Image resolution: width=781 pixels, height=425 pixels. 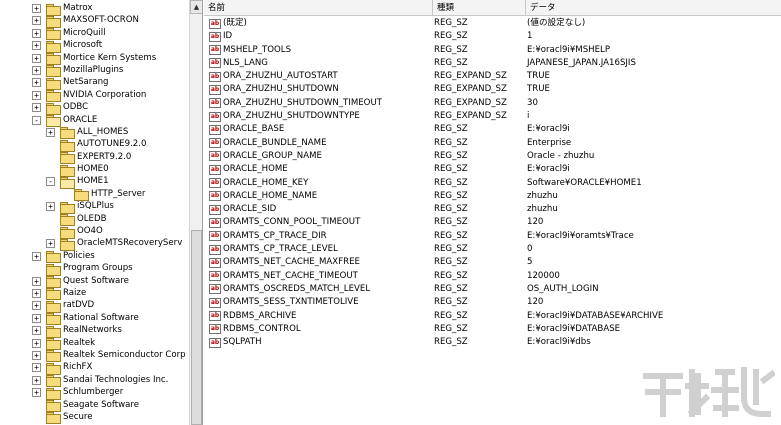 I want to click on tree-item: AUTOTUNE9.2.0, so click(x=94, y=145).